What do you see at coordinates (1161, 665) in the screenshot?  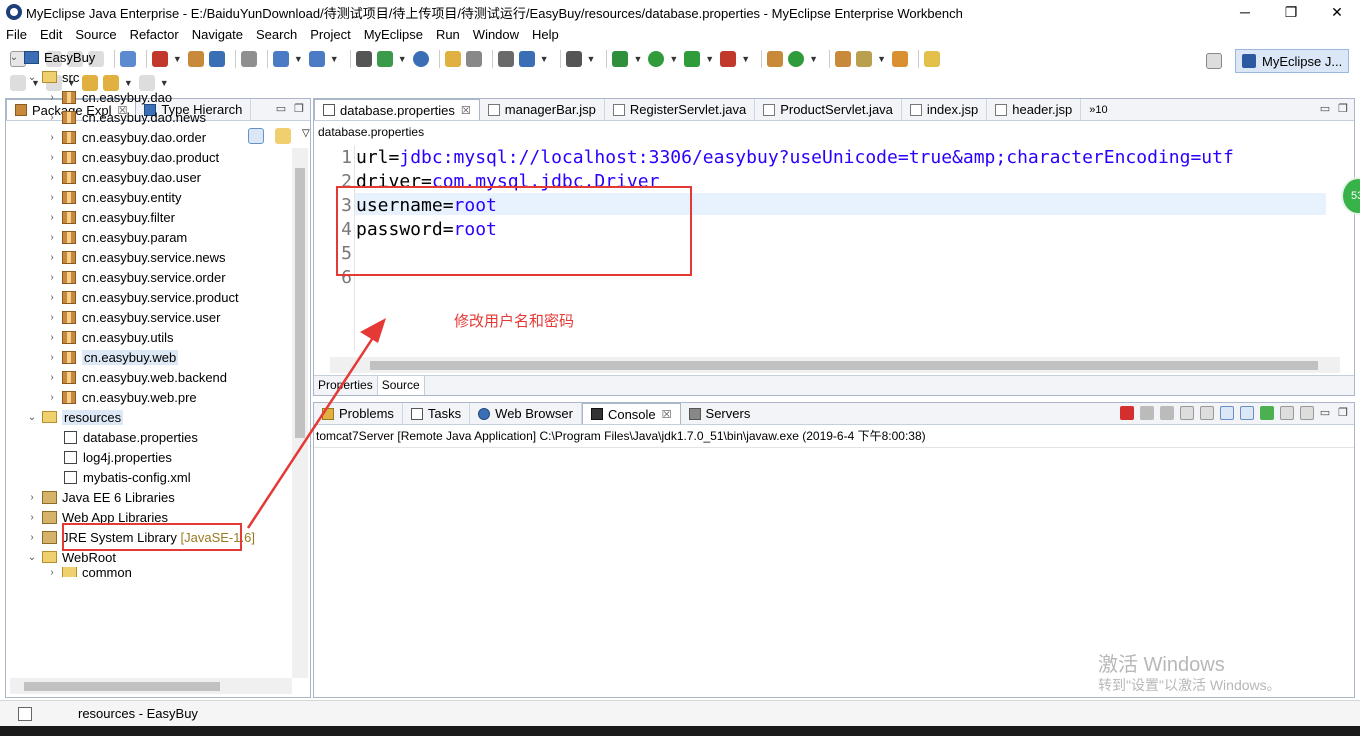 I see `activation-watermark-title: 激活 Windows` at bounding box center [1161, 665].